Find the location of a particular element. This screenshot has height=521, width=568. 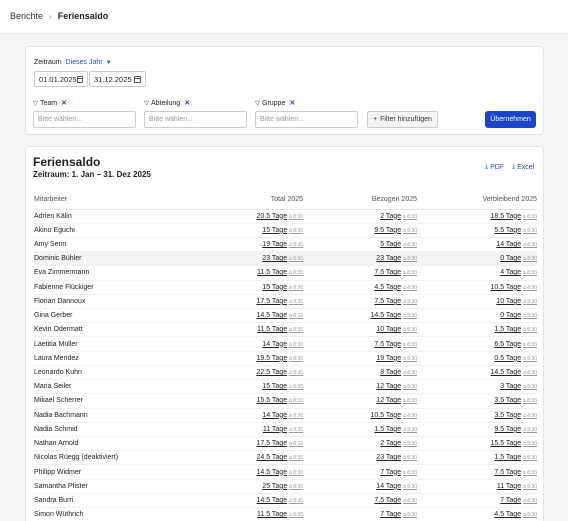

verbleibend-value-link: 7 Tage is located at coordinates (510, 500).